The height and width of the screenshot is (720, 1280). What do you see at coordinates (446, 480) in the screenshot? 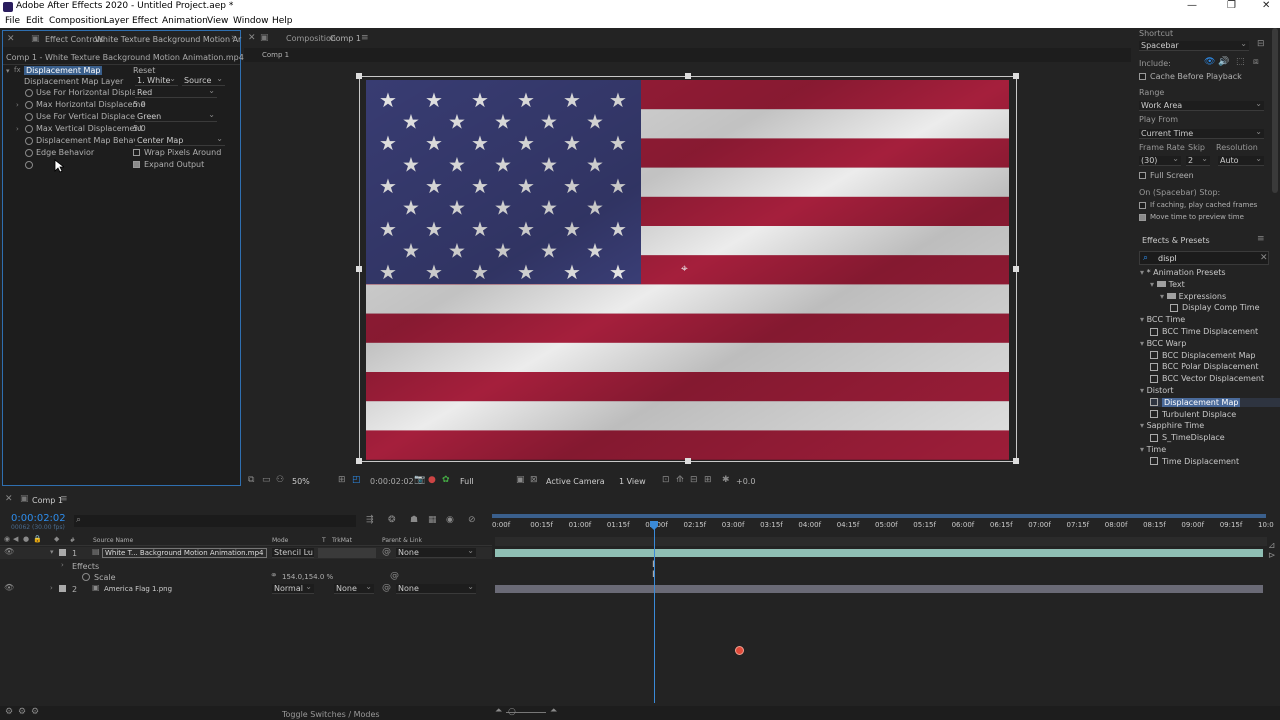
I see `color-icon: ✿` at bounding box center [446, 480].